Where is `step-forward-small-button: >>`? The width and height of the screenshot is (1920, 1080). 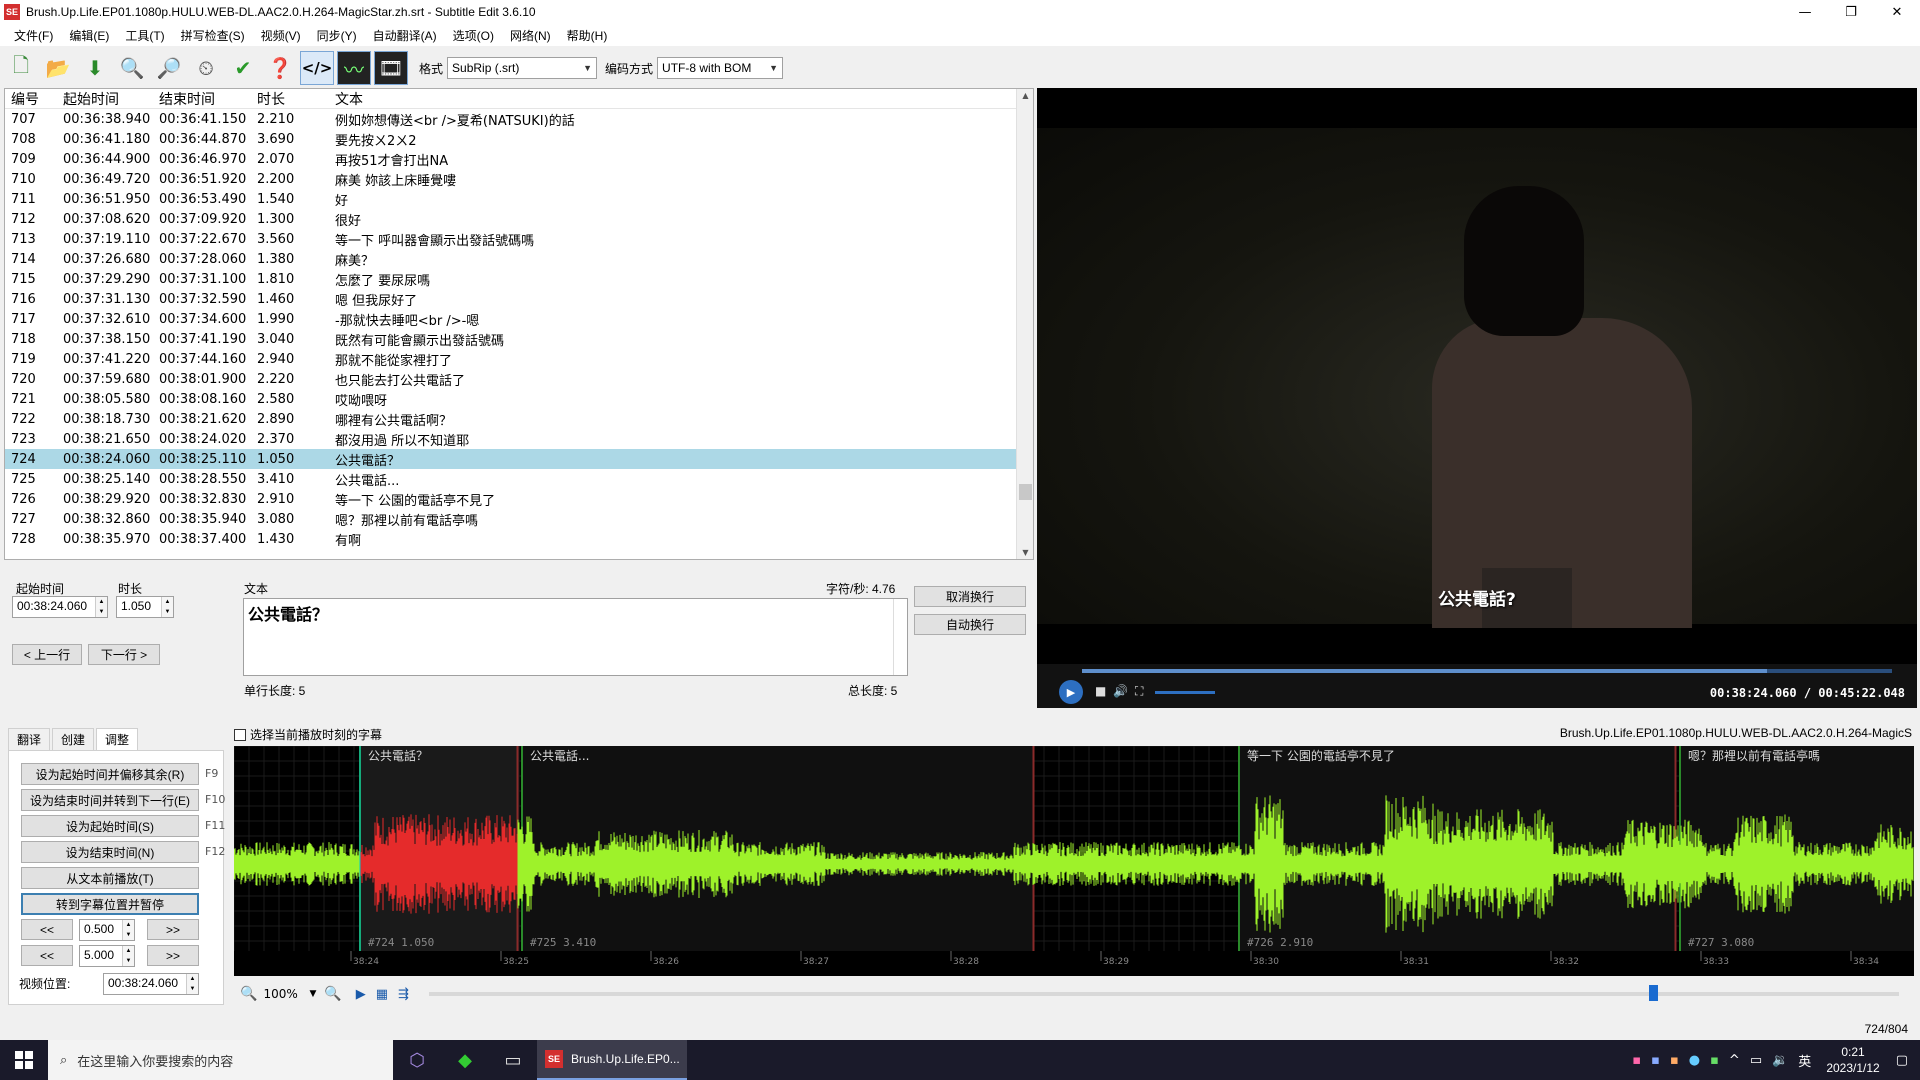
step-forward-small-button: >> is located at coordinates (173, 929).